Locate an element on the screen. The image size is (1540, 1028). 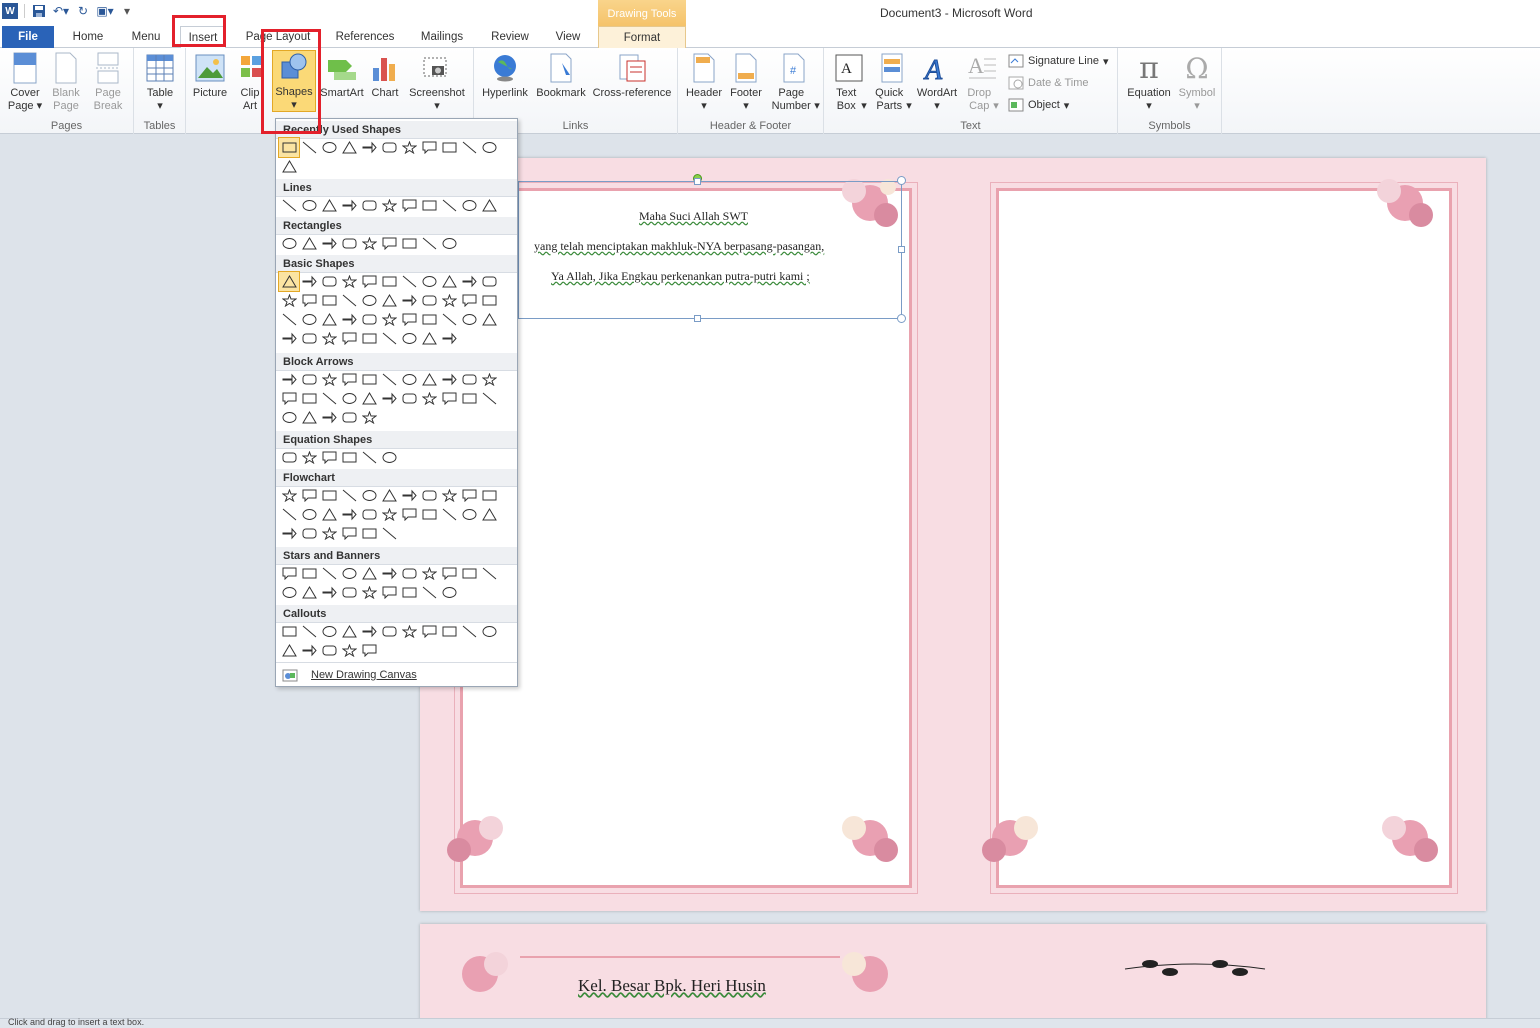
save-icon is located at coordinates (39, 11).